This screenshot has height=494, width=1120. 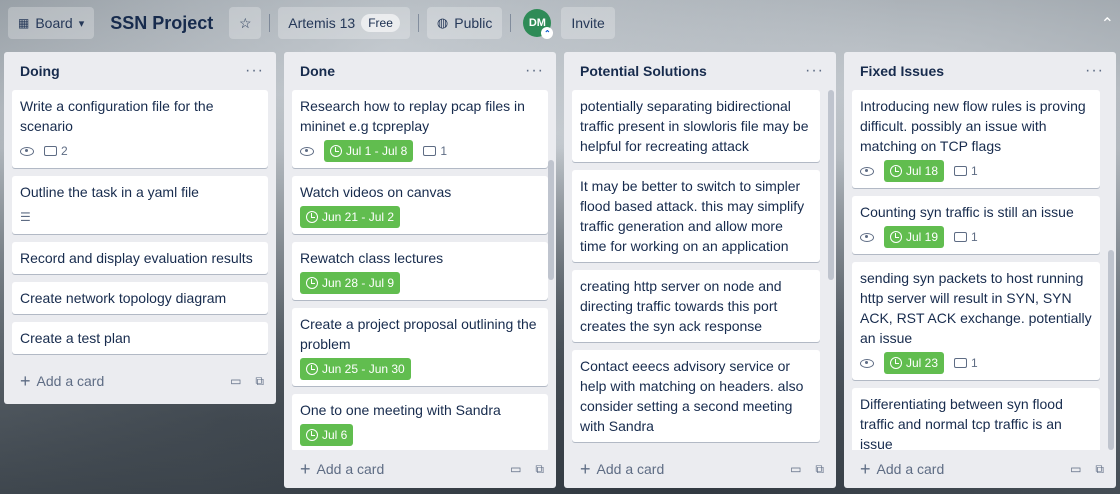 What do you see at coordinates (245, 23) in the screenshot?
I see `star-button: ☆` at bounding box center [245, 23].